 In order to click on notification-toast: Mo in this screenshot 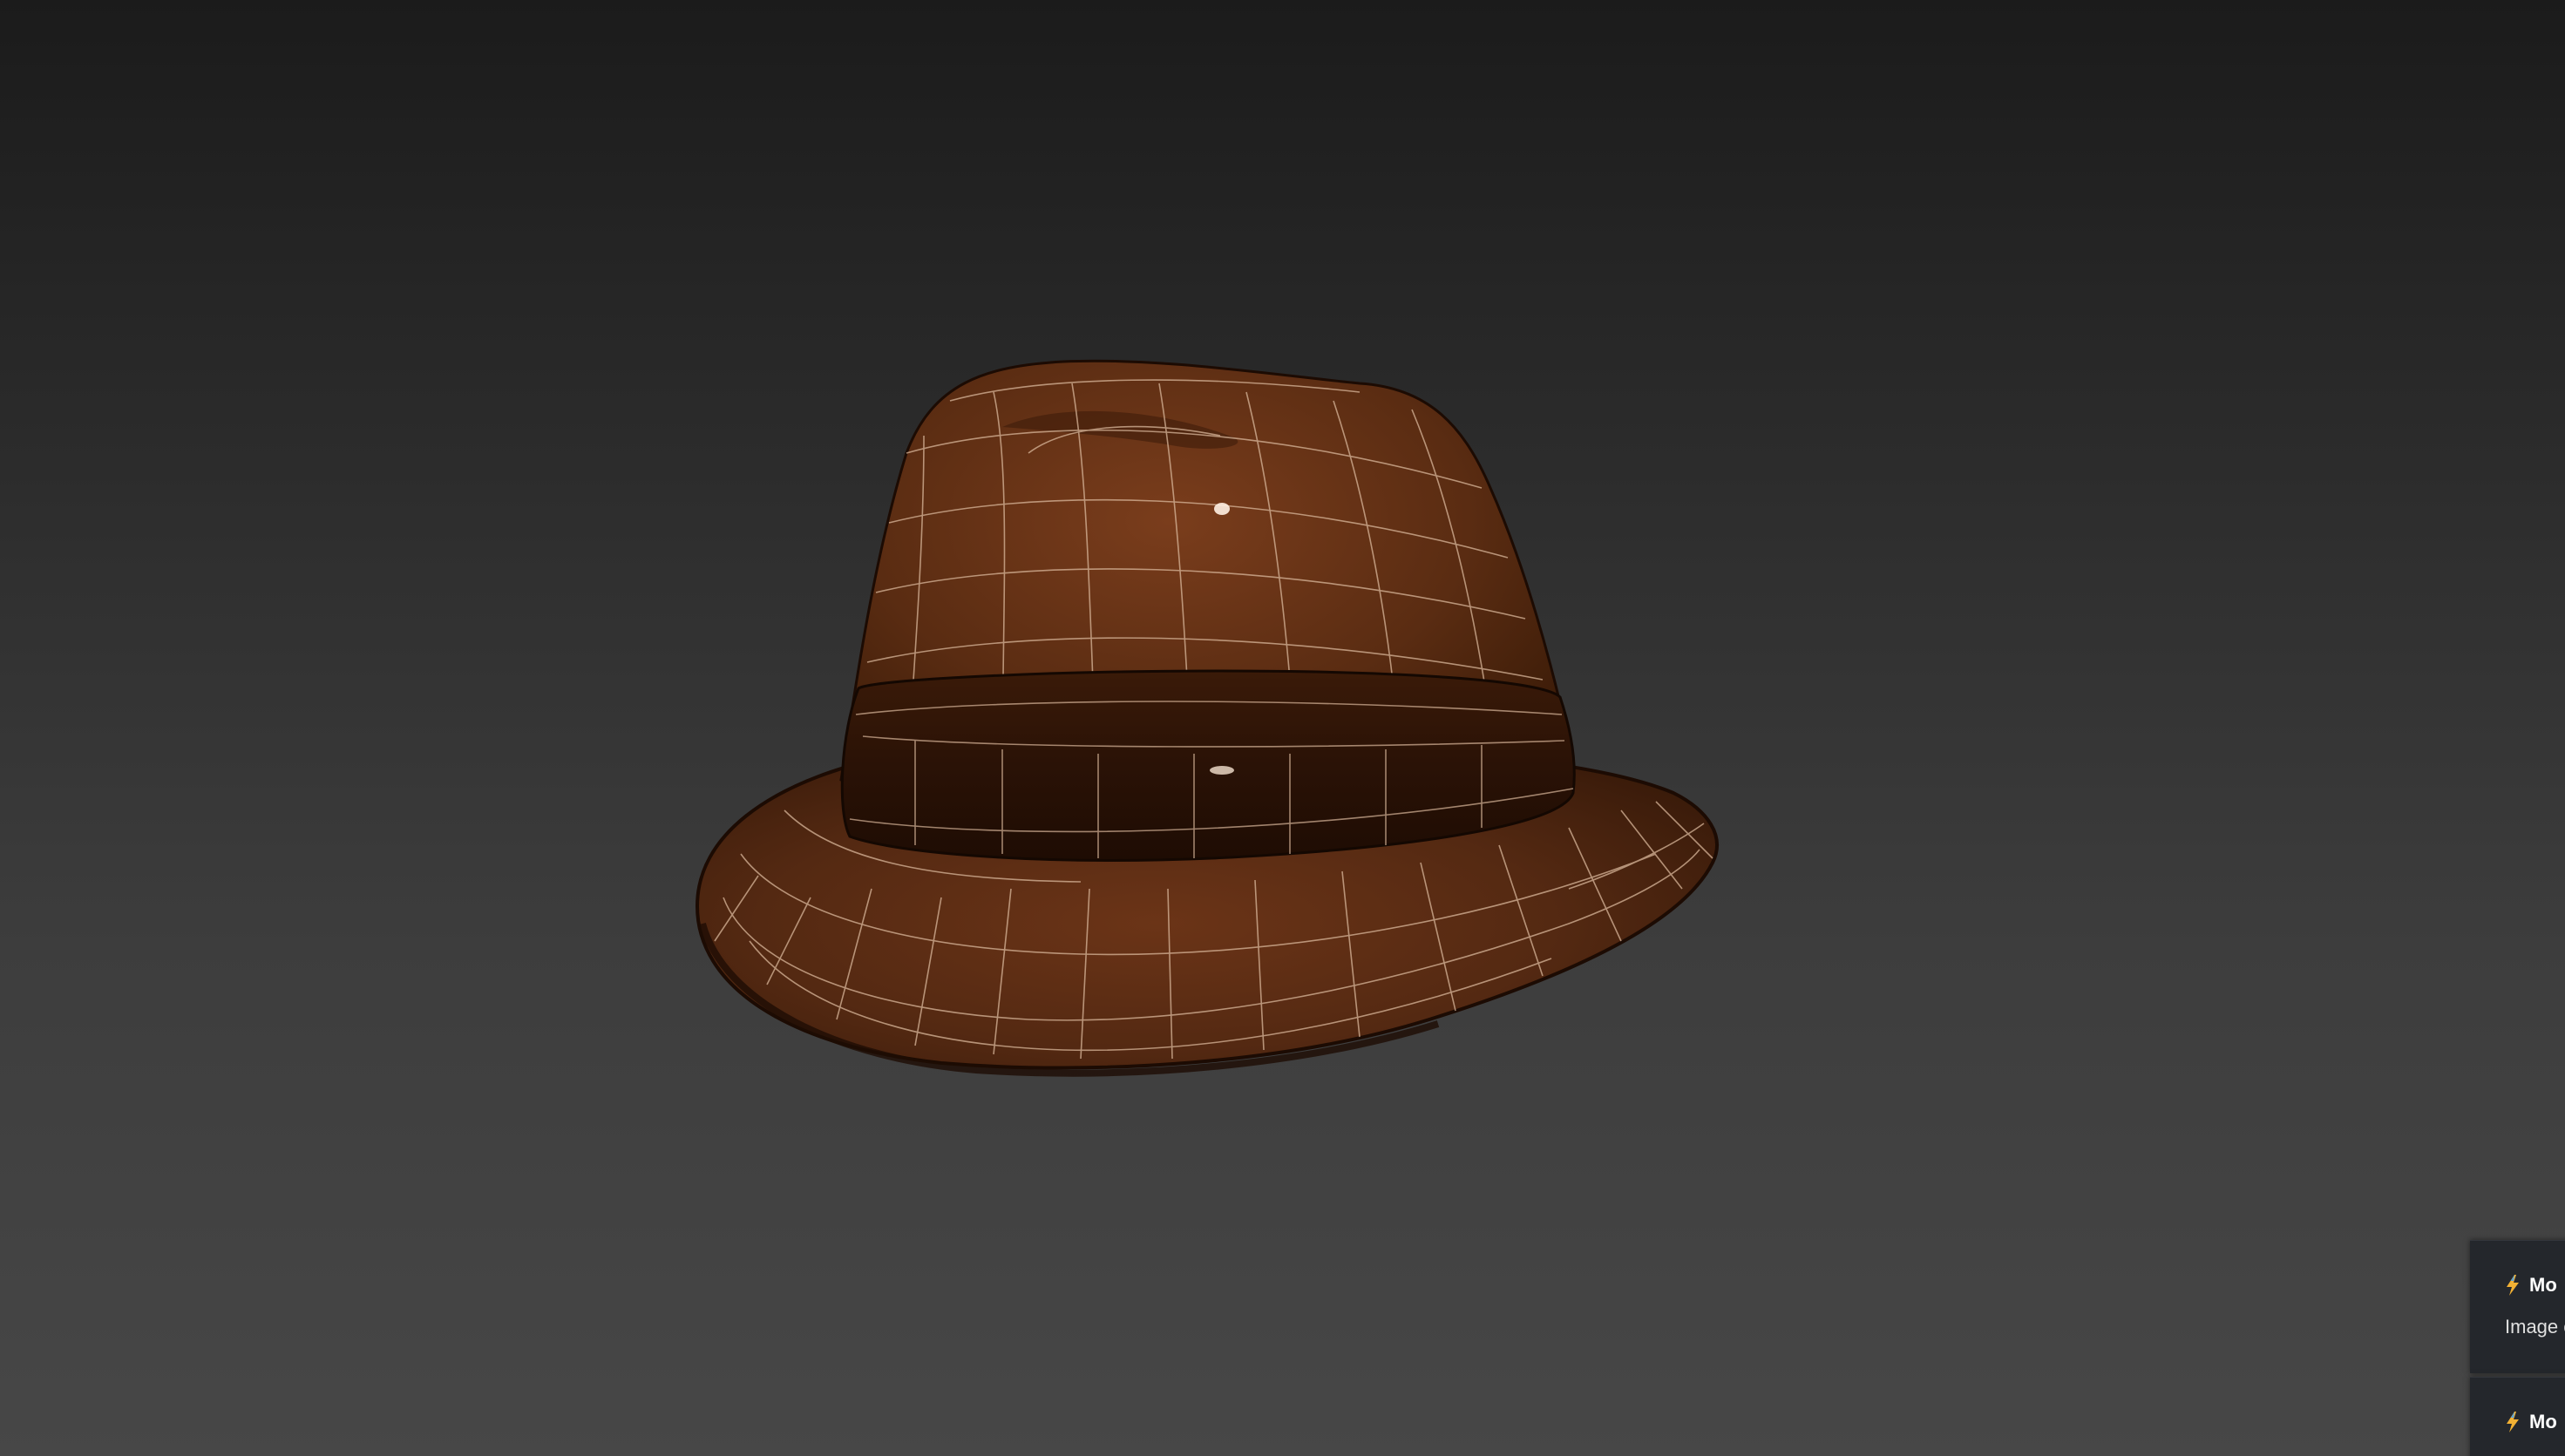, I will do `click(2517, 1416)`.